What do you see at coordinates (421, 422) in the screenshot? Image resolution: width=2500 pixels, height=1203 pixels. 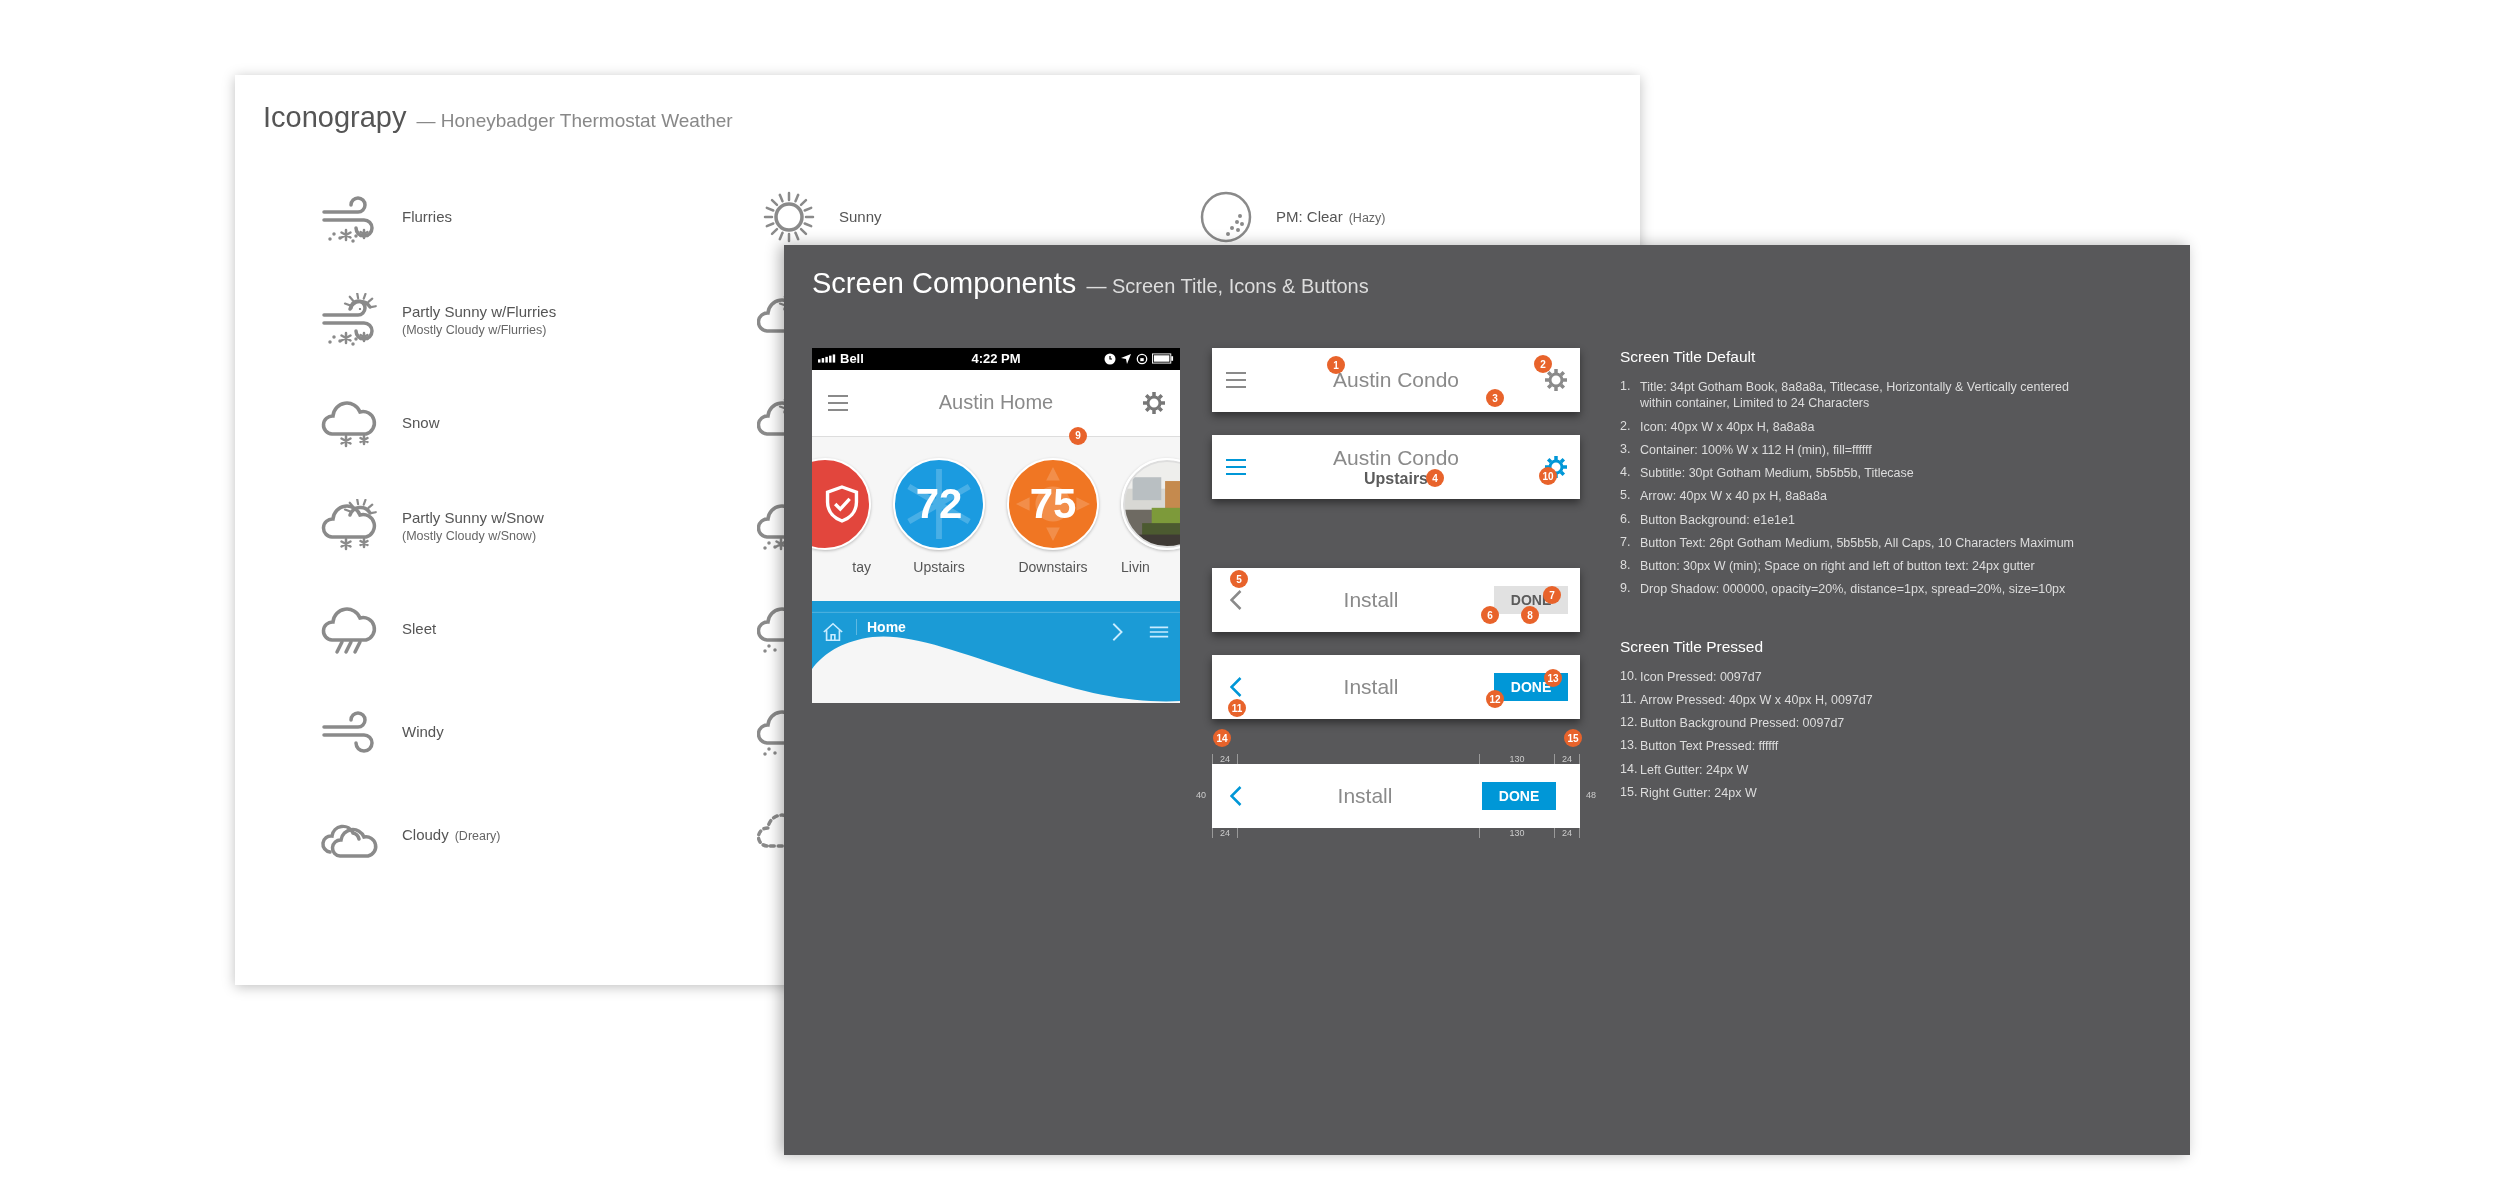 I see `icon-label: Snow` at bounding box center [421, 422].